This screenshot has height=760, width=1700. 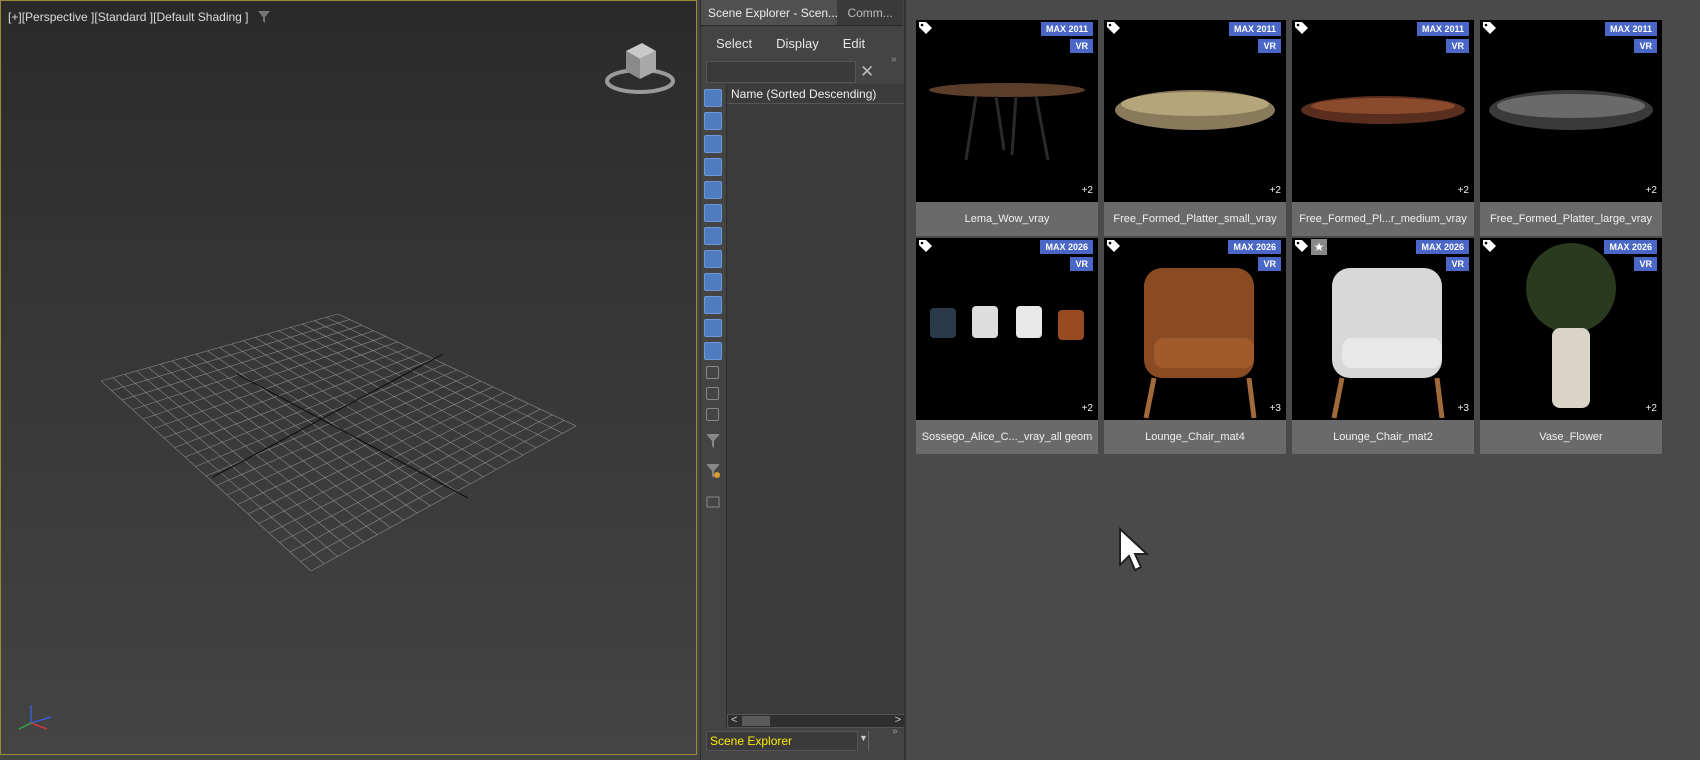 What do you see at coordinates (894, 59) in the screenshot?
I see `expand-toolbar-icon: »` at bounding box center [894, 59].